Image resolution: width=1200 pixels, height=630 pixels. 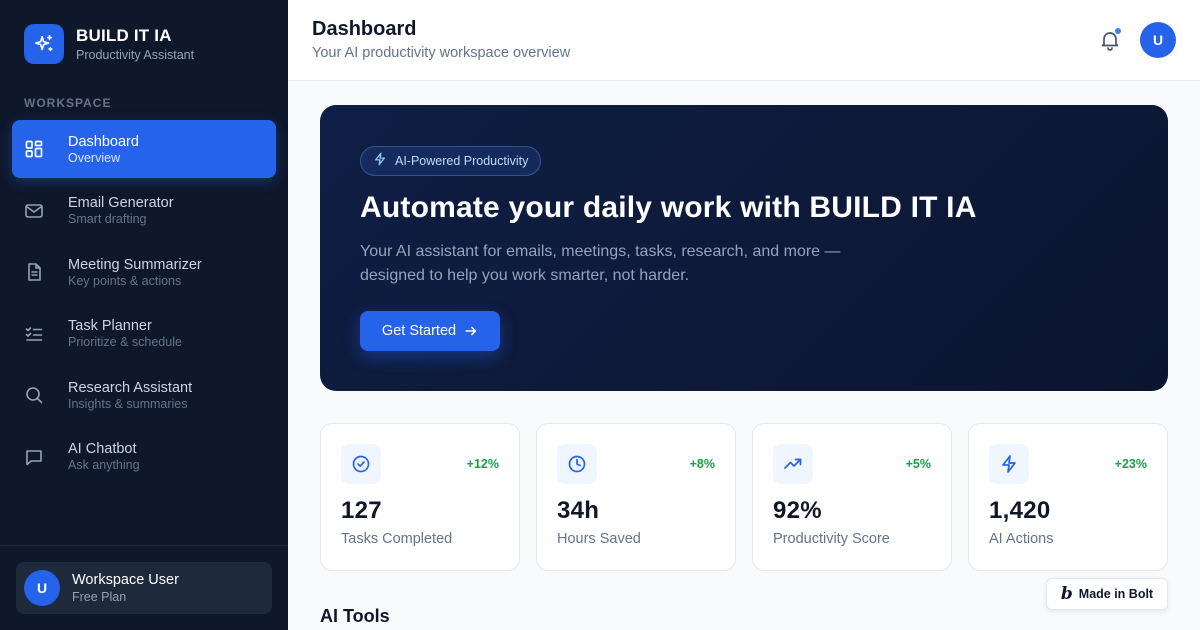 What do you see at coordinates (130, 387) in the screenshot?
I see `sidebar-item-label: Research Assistant` at bounding box center [130, 387].